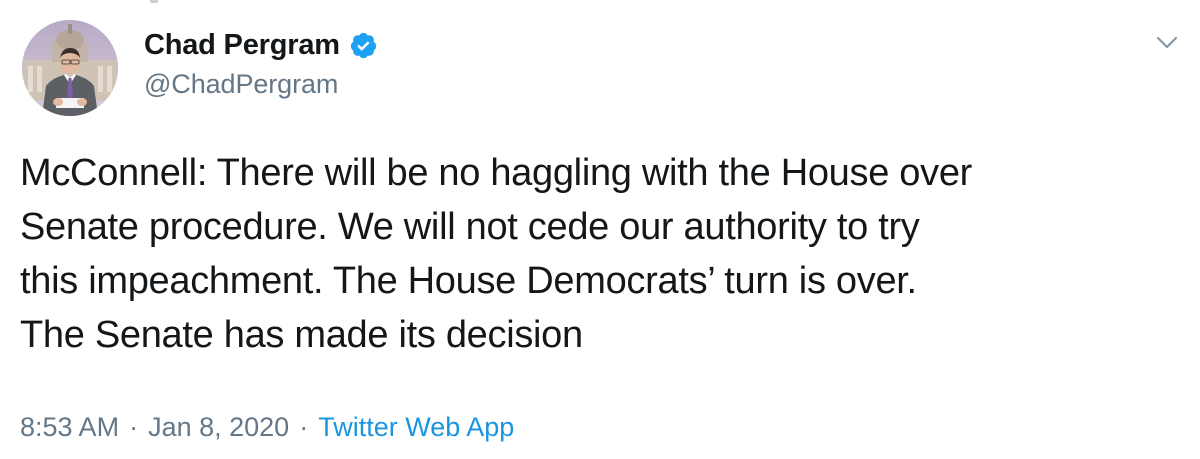 Image resolution: width=1200 pixels, height=459 pixels. I want to click on previous-item-edge, so click(154, 1).